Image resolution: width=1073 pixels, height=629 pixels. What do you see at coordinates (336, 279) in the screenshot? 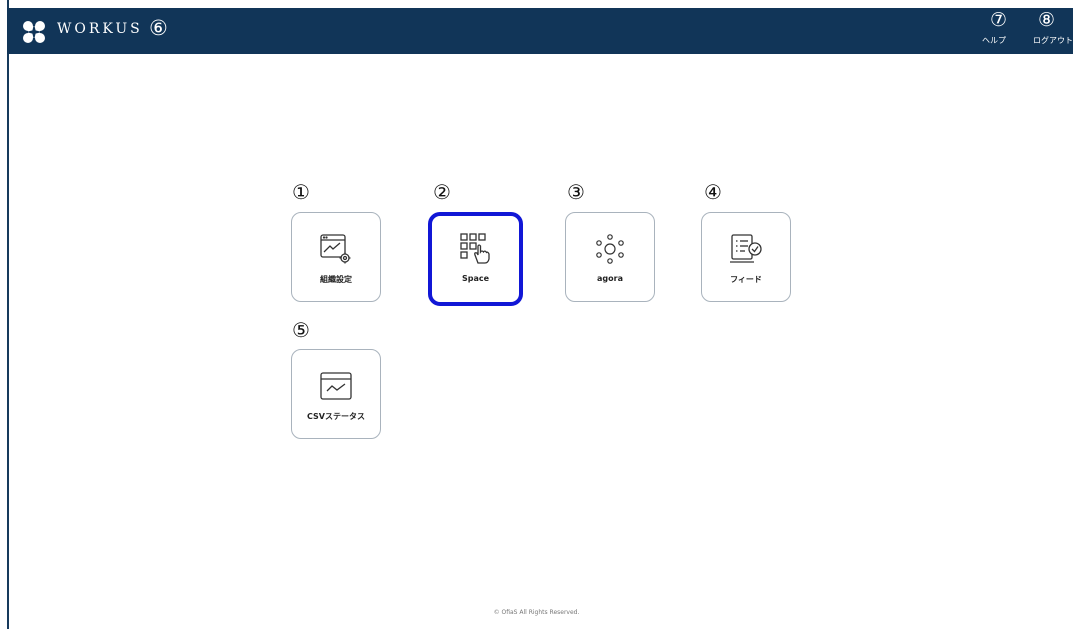
I see `tile-label: 組織設定` at bounding box center [336, 279].